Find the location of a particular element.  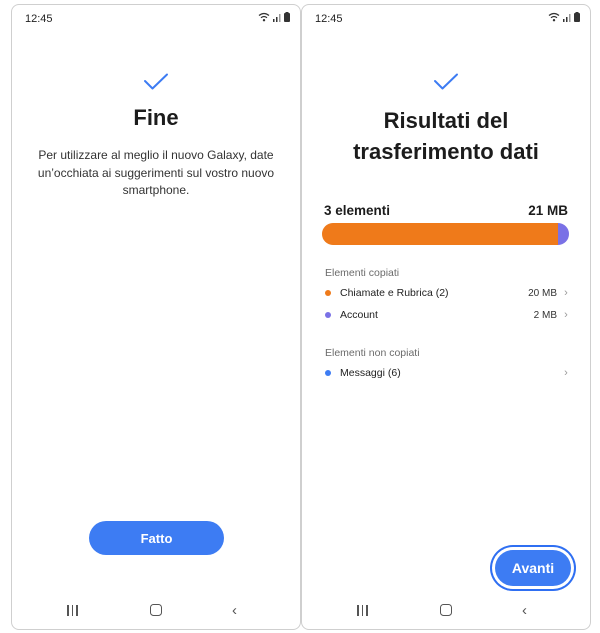

total-size: 21 MB is located at coordinates (548, 210).